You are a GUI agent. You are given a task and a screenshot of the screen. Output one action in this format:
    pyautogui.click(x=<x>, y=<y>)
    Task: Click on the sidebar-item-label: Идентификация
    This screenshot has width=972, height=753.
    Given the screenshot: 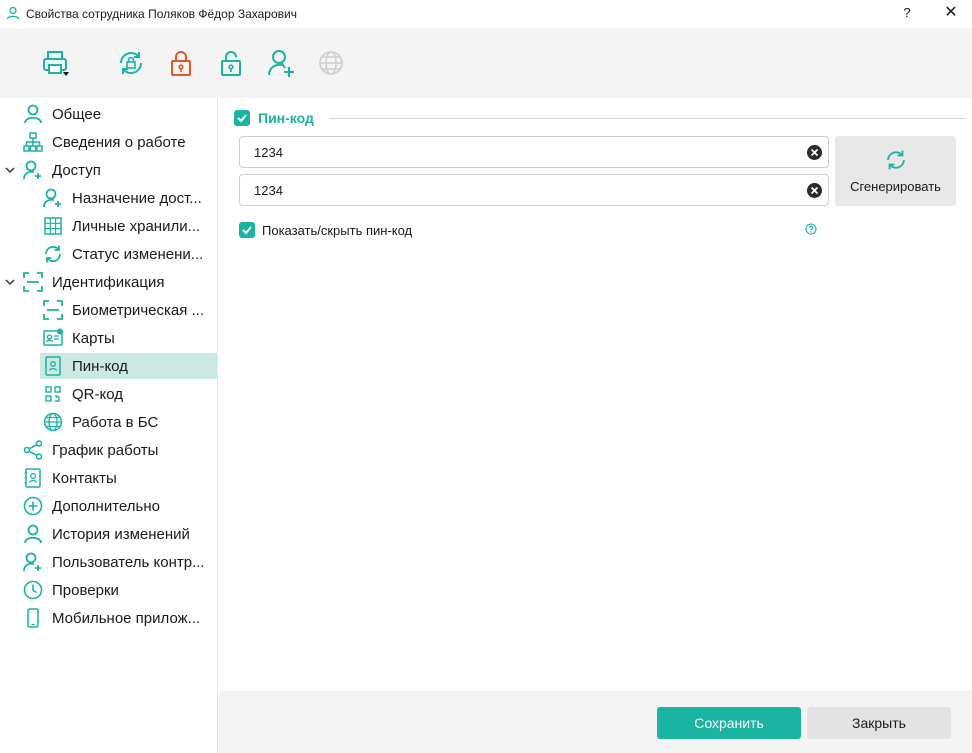 What is the action you would take?
    pyautogui.click(x=108, y=282)
    